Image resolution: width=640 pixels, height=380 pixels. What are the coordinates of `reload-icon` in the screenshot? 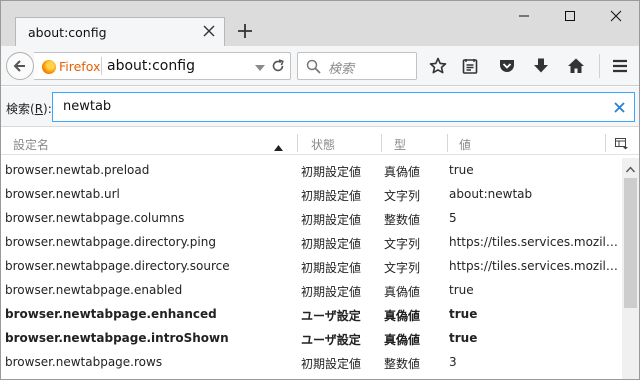 It's located at (278, 66).